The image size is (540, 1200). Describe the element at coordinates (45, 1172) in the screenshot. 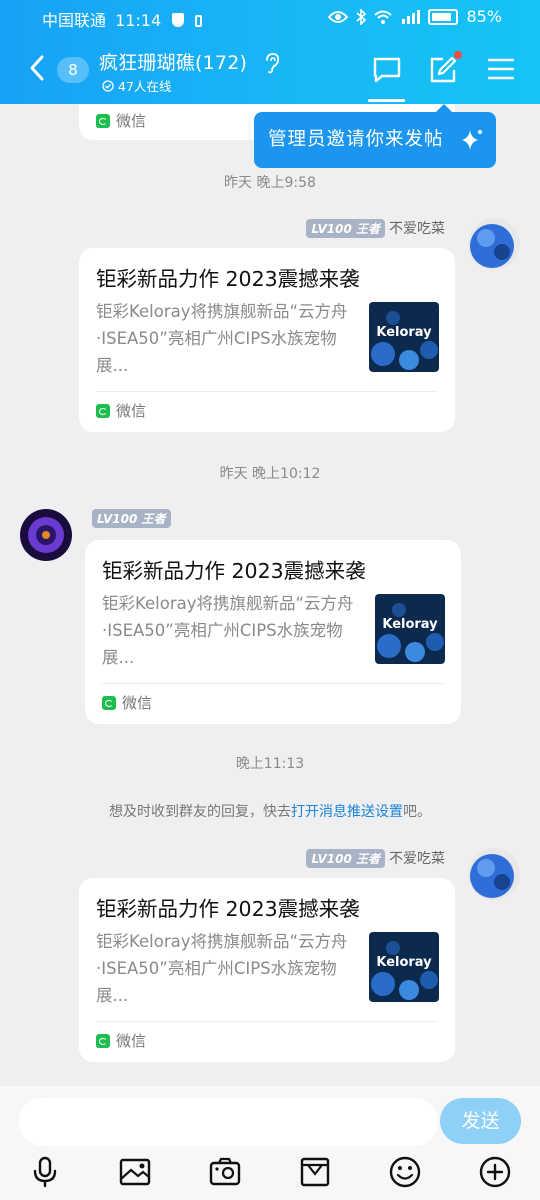

I see `mic-icon` at that location.